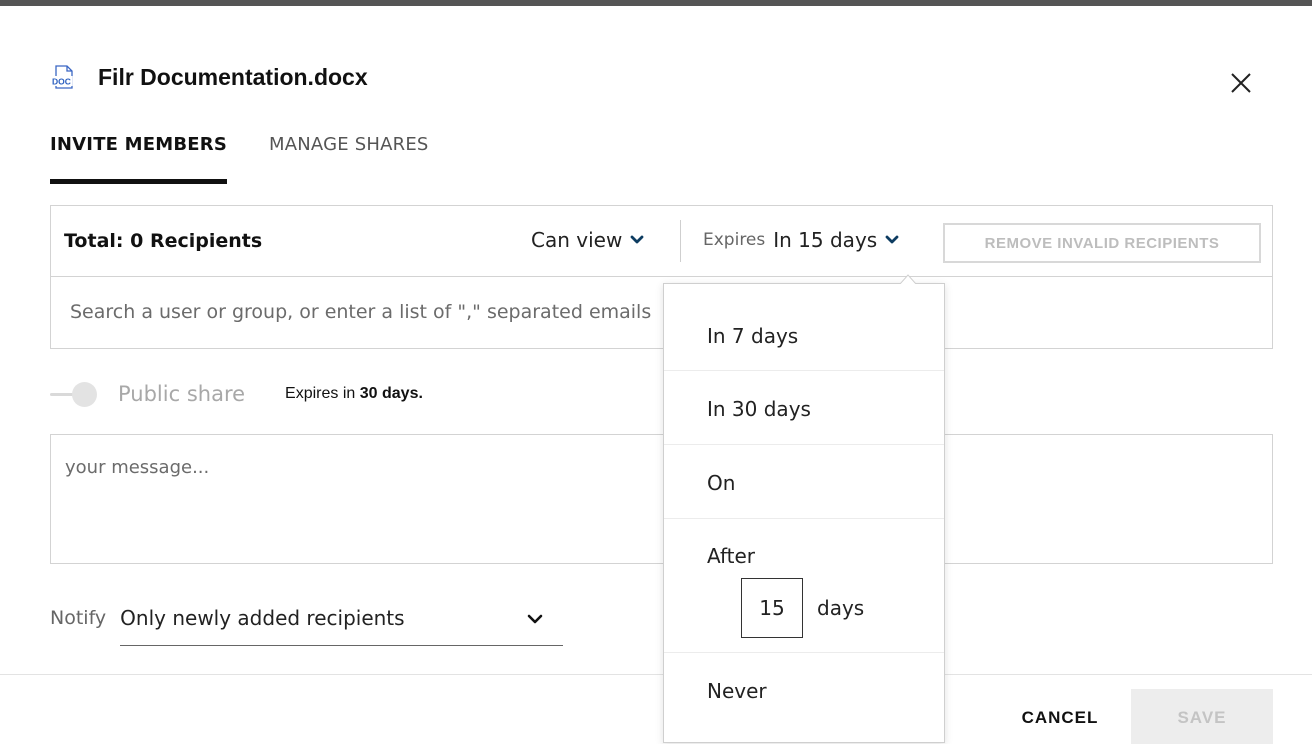  What do you see at coordinates (825, 240) in the screenshot?
I see `expires-value: In 15 days` at bounding box center [825, 240].